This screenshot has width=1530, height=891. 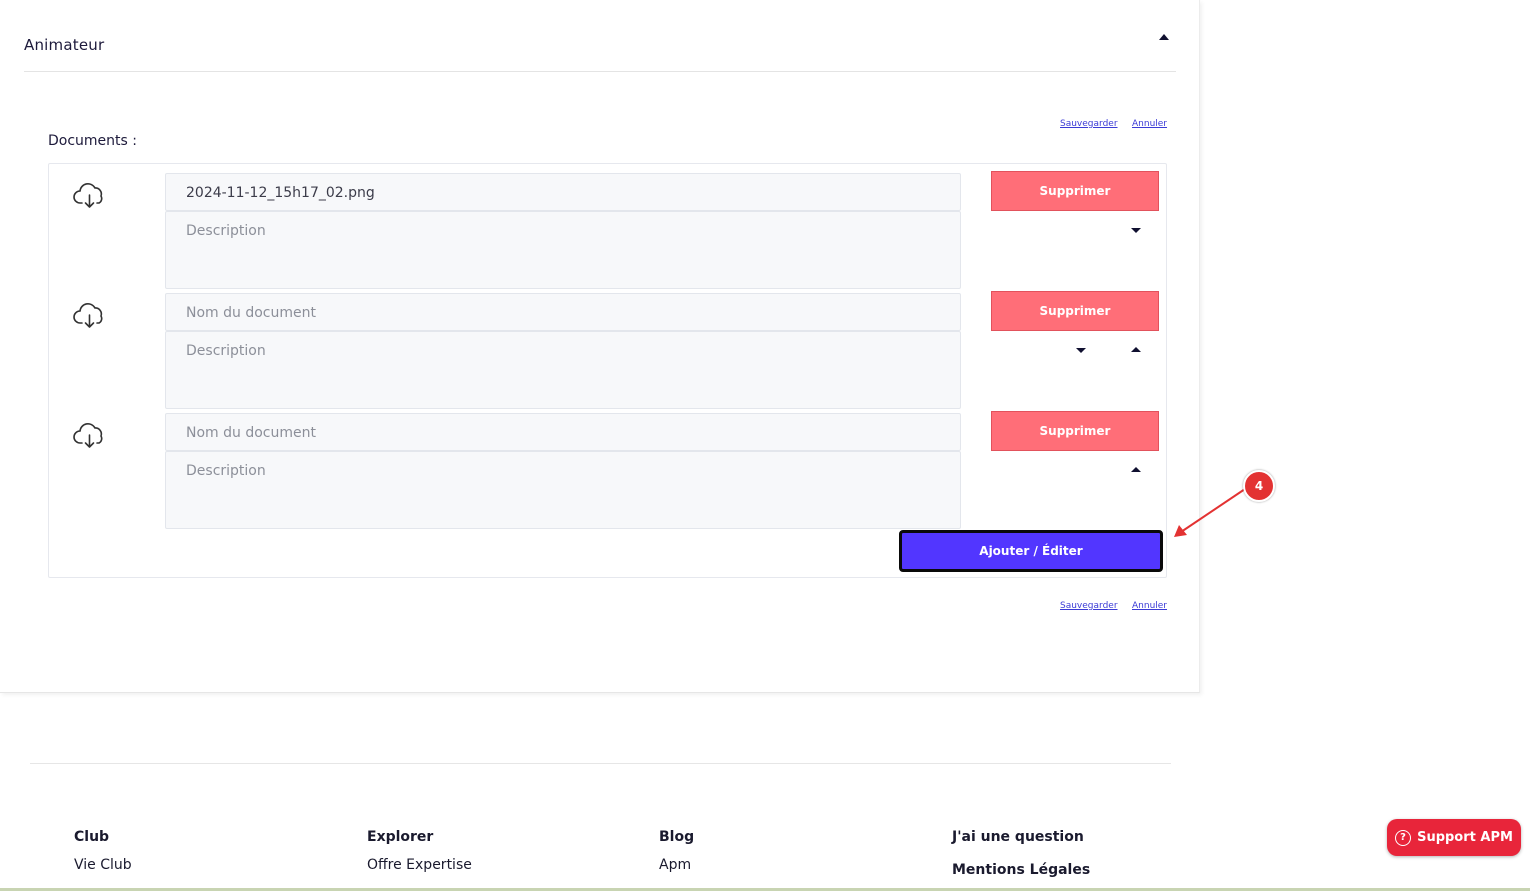 I want to click on footer-heading-explorer: Explorer, so click(x=400, y=837).